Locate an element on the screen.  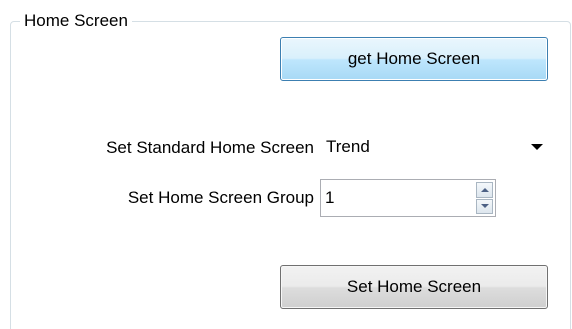
home-screen-group-stepper: 1 is located at coordinates (408, 198).